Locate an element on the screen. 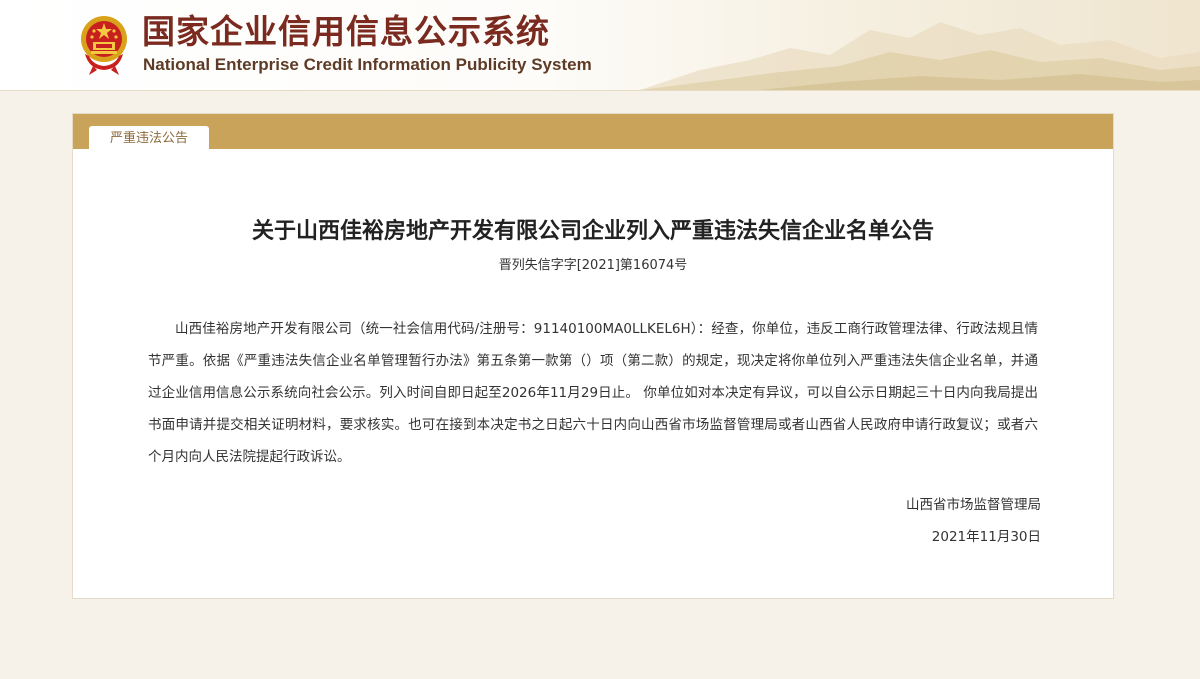 The width and height of the screenshot is (1200, 679). tab-serious-violation-notice: 严重违法公告 is located at coordinates (149, 137).